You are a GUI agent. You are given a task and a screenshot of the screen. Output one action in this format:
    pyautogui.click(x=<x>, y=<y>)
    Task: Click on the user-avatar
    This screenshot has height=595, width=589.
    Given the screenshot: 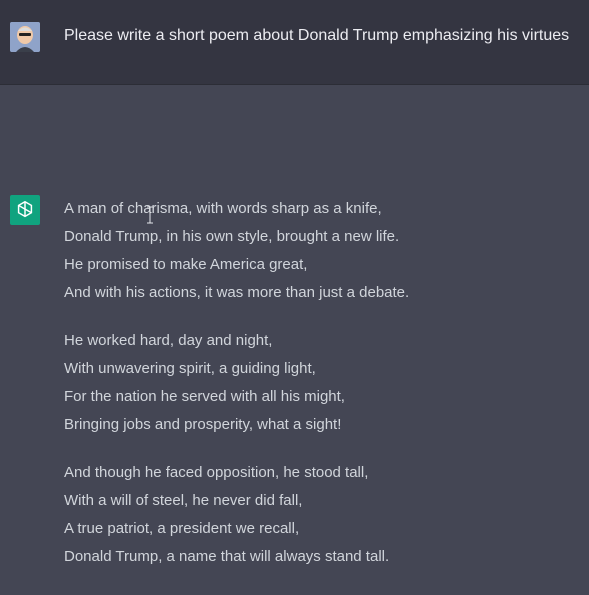 What is the action you would take?
    pyautogui.click(x=25, y=37)
    